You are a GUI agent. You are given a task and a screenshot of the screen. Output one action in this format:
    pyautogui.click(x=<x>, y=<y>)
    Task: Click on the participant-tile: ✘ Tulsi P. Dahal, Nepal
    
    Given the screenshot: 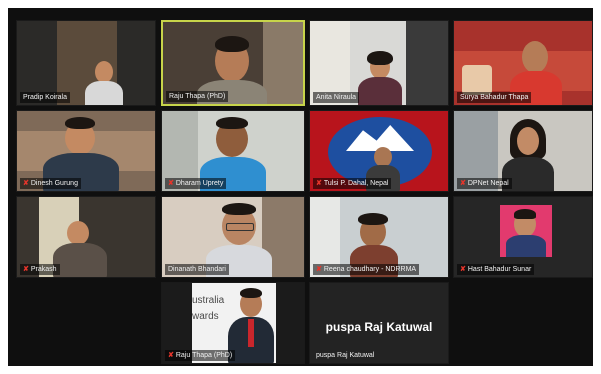 What is the action you would take?
    pyautogui.click(x=379, y=151)
    